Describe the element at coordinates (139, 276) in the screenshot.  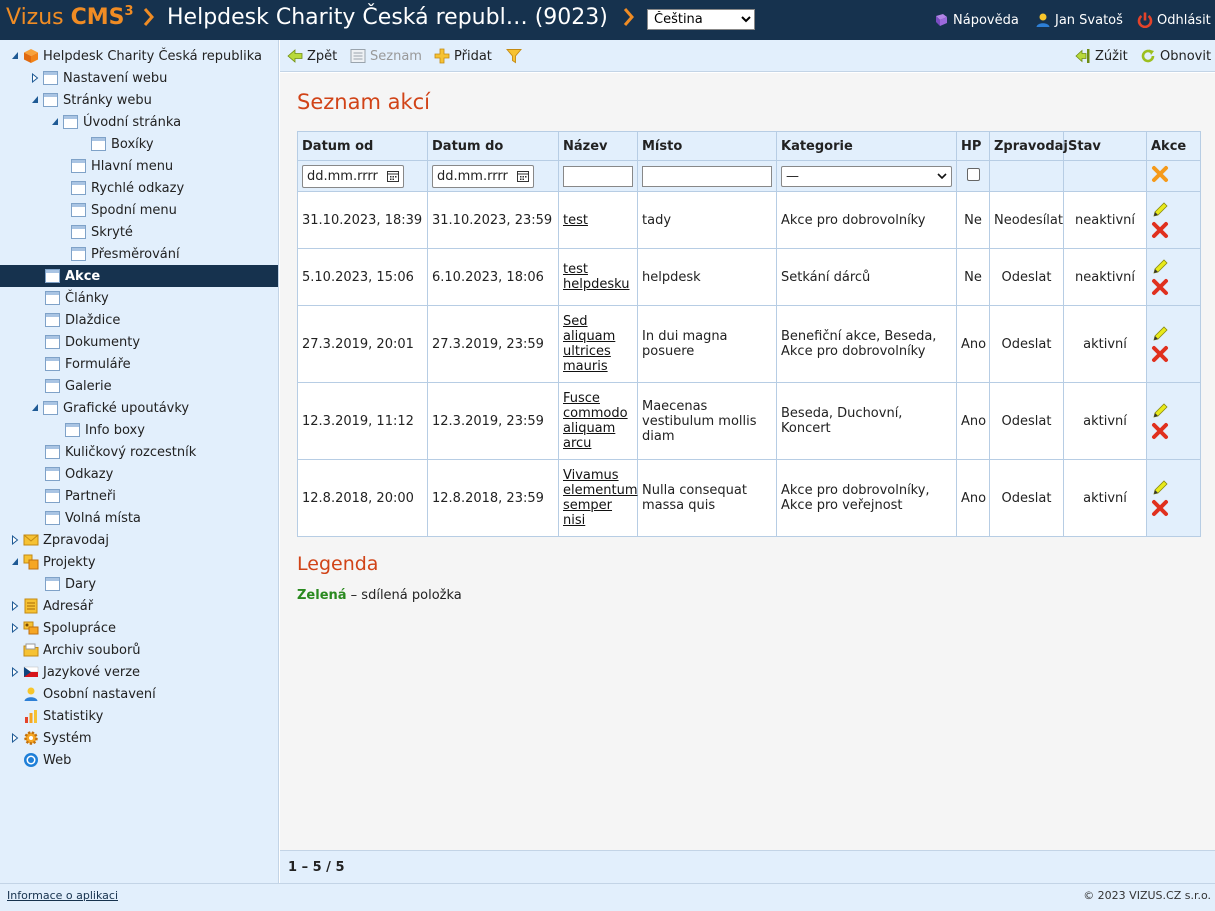
I see `tree-item-akce: Akce` at that location.